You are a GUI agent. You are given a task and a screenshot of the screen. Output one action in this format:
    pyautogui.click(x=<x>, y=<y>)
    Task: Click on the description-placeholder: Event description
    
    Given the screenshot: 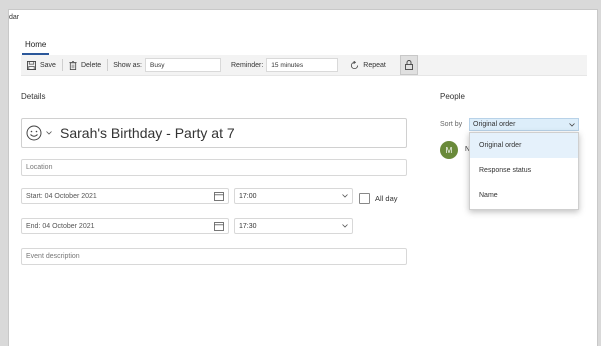 What is the action you would take?
    pyautogui.click(x=53, y=256)
    